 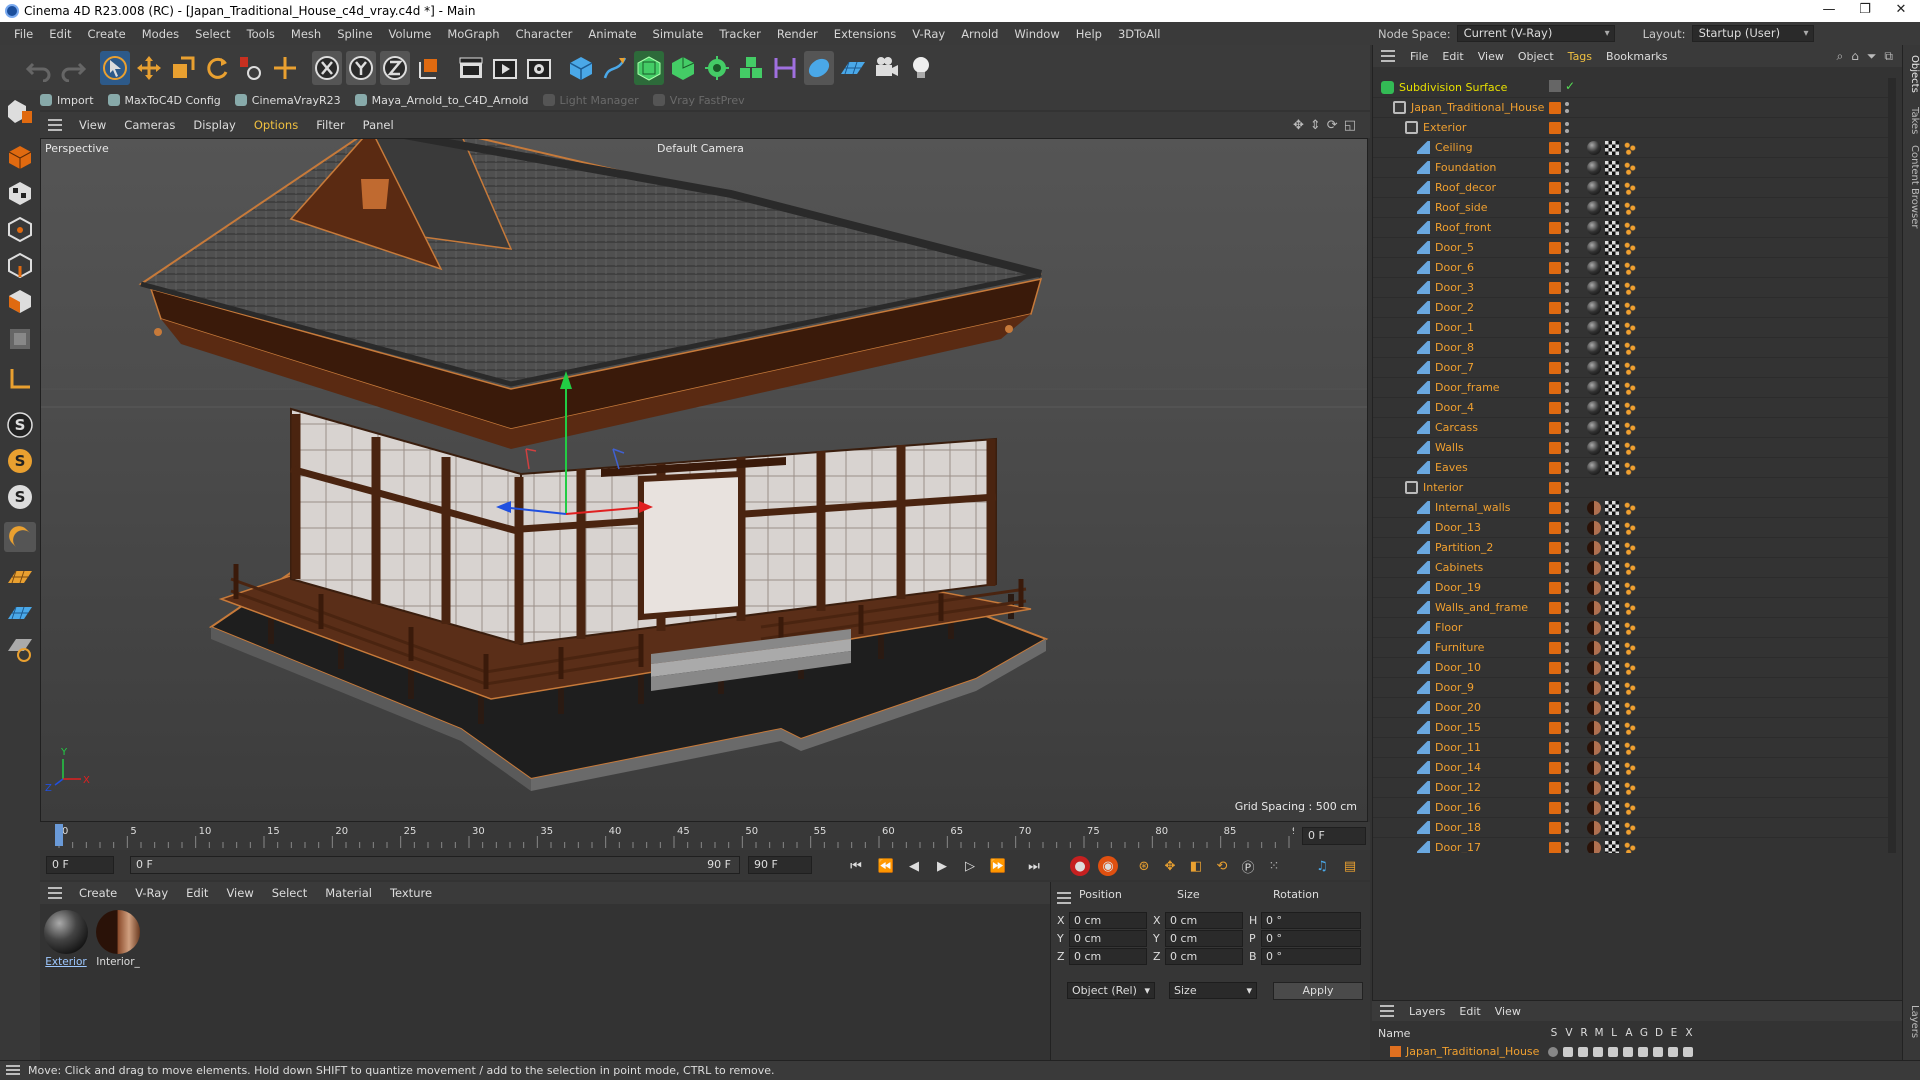 What do you see at coordinates (1633, 88) in the screenshot?
I see `object-row: Subdivision Surface ✓` at bounding box center [1633, 88].